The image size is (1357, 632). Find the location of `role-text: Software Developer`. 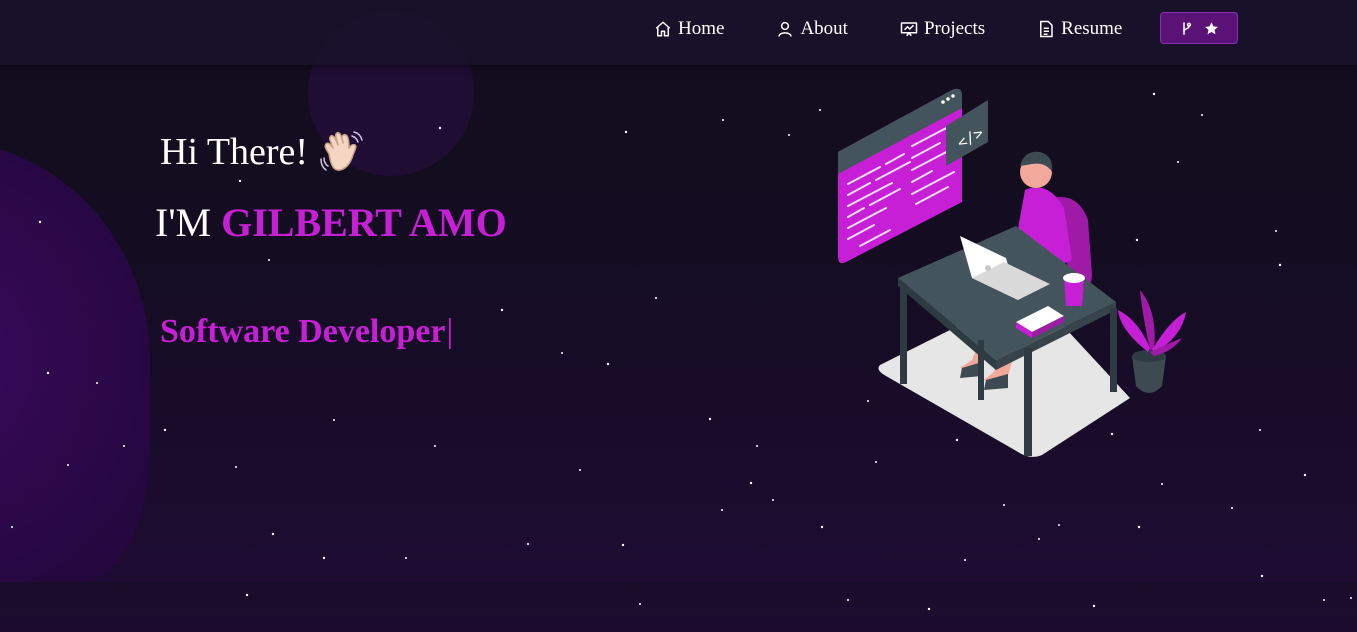

role-text: Software Developer is located at coordinates (303, 331).